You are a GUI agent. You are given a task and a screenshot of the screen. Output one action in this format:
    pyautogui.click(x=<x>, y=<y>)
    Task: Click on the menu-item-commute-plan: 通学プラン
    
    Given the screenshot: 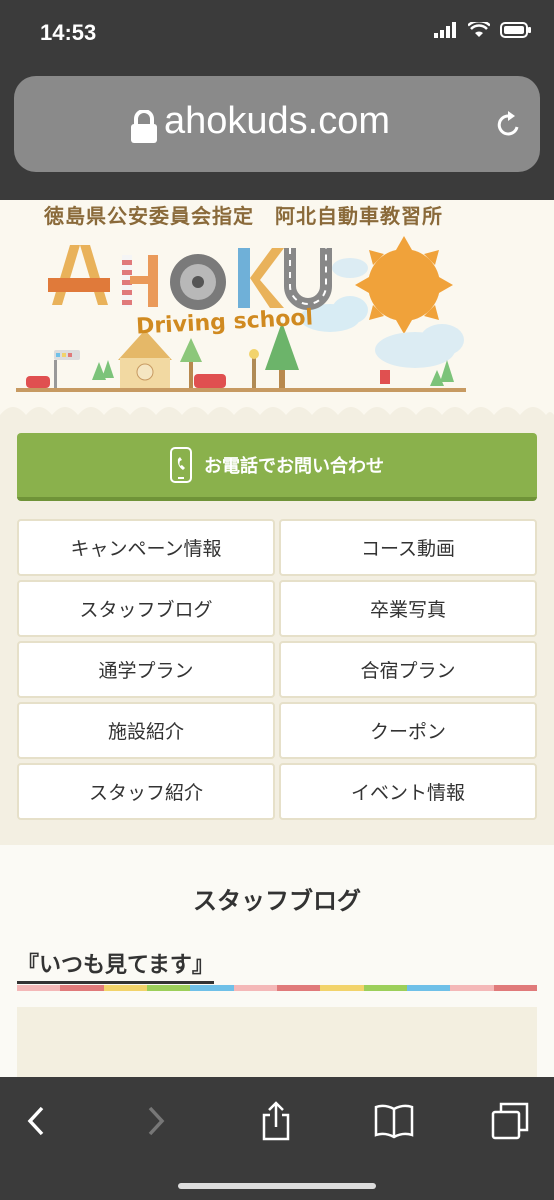 What is the action you would take?
    pyautogui.click(x=146, y=669)
    